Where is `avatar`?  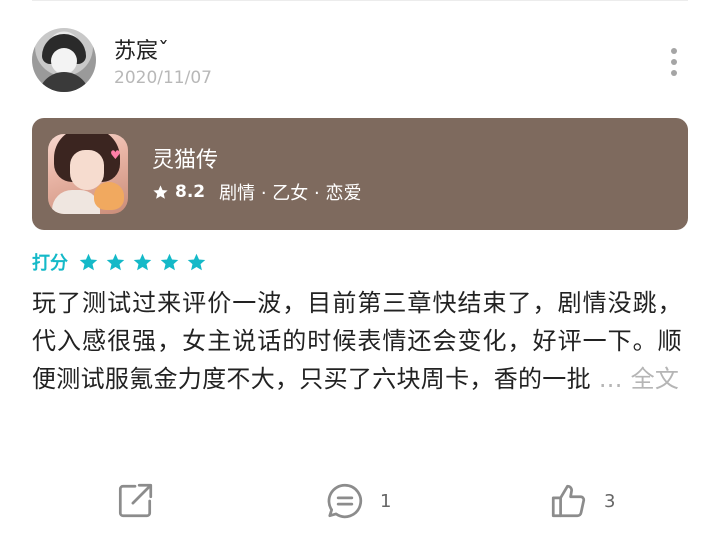 avatar is located at coordinates (64, 60).